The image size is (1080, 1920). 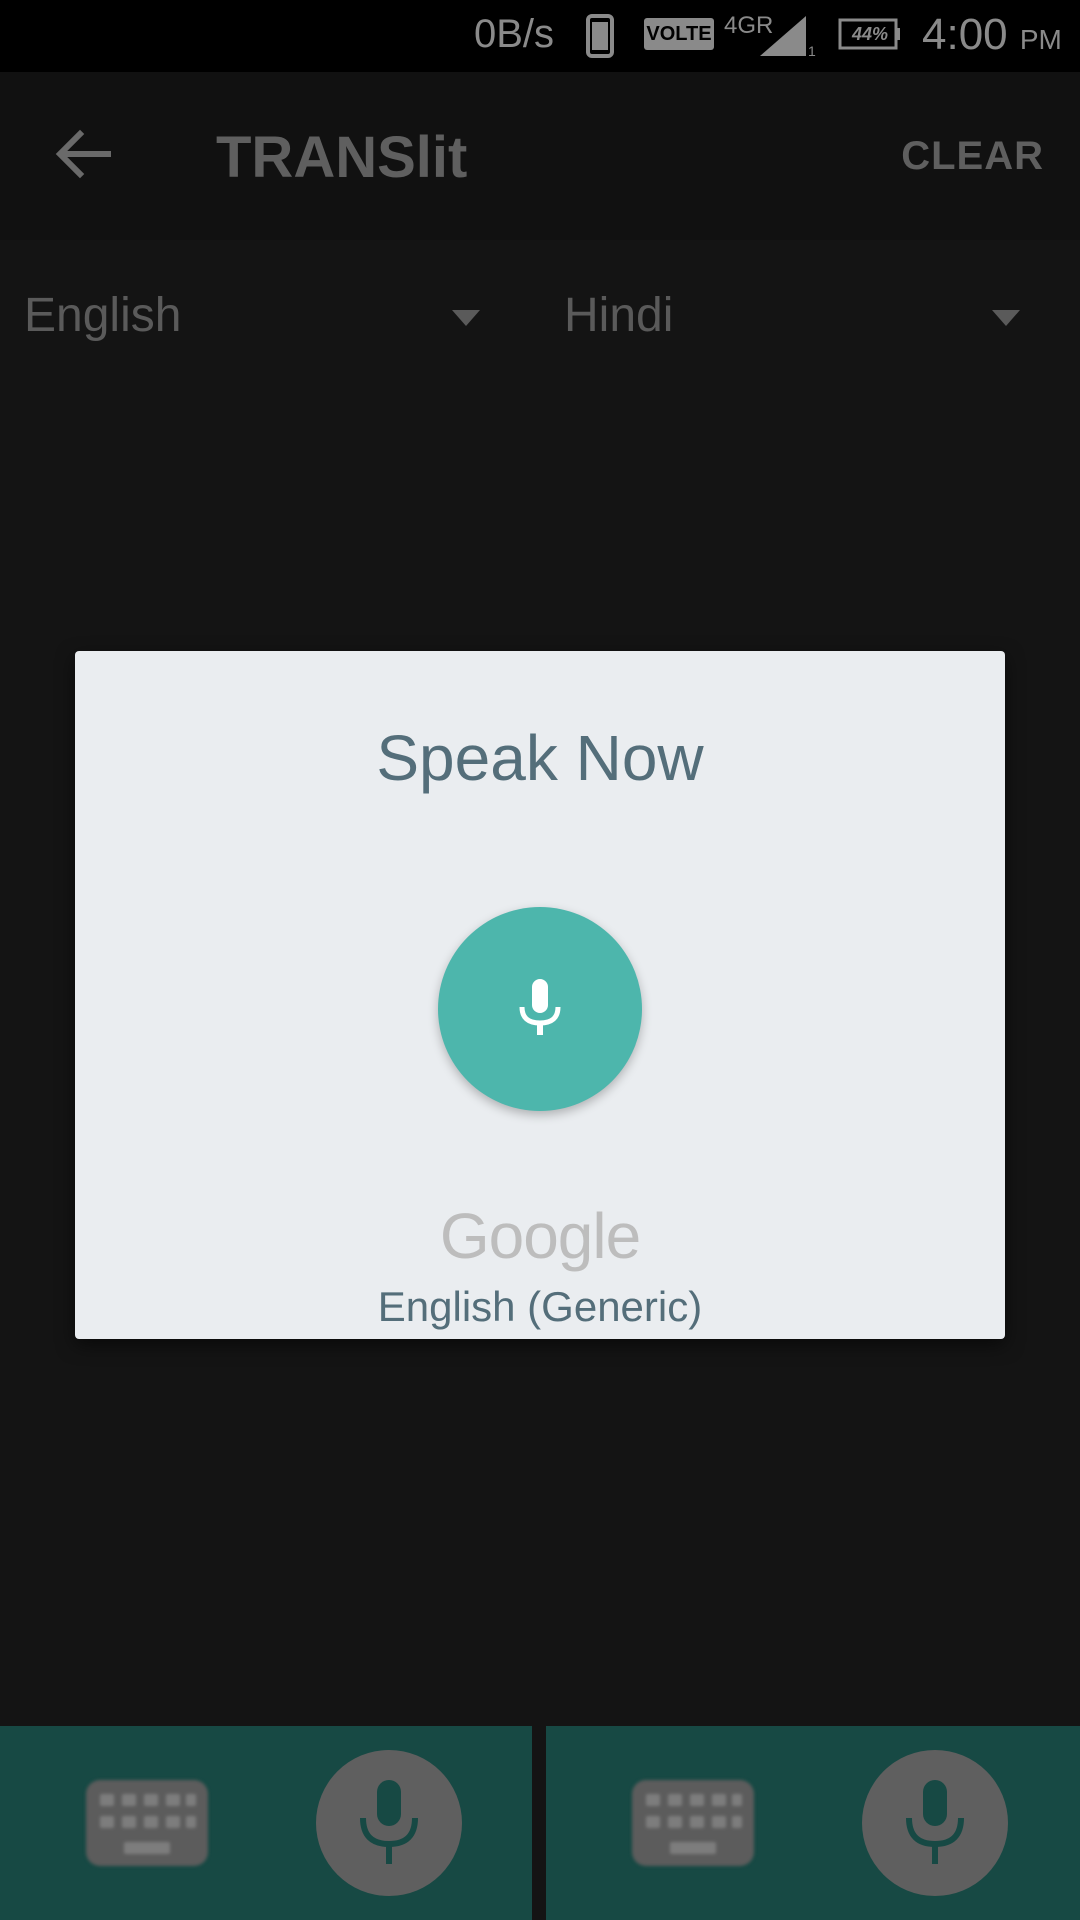 What do you see at coordinates (342, 157) in the screenshot?
I see `app-title: TRANSlit` at bounding box center [342, 157].